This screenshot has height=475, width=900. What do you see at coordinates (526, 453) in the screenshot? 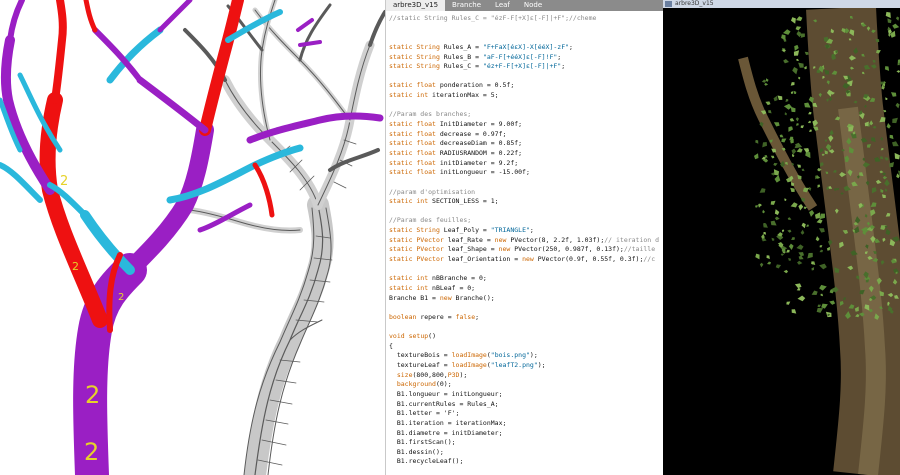
I see `code-line: B1.dessin();` at bounding box center [526, 453].